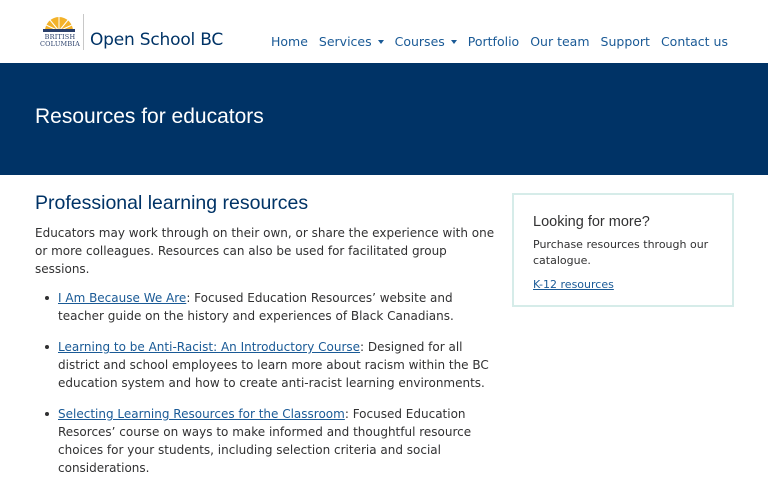 Image resolution: width=768 pixels, height=490 pixels. I want to click on k12-resources-link: K-12 resources, so click(573, 284).